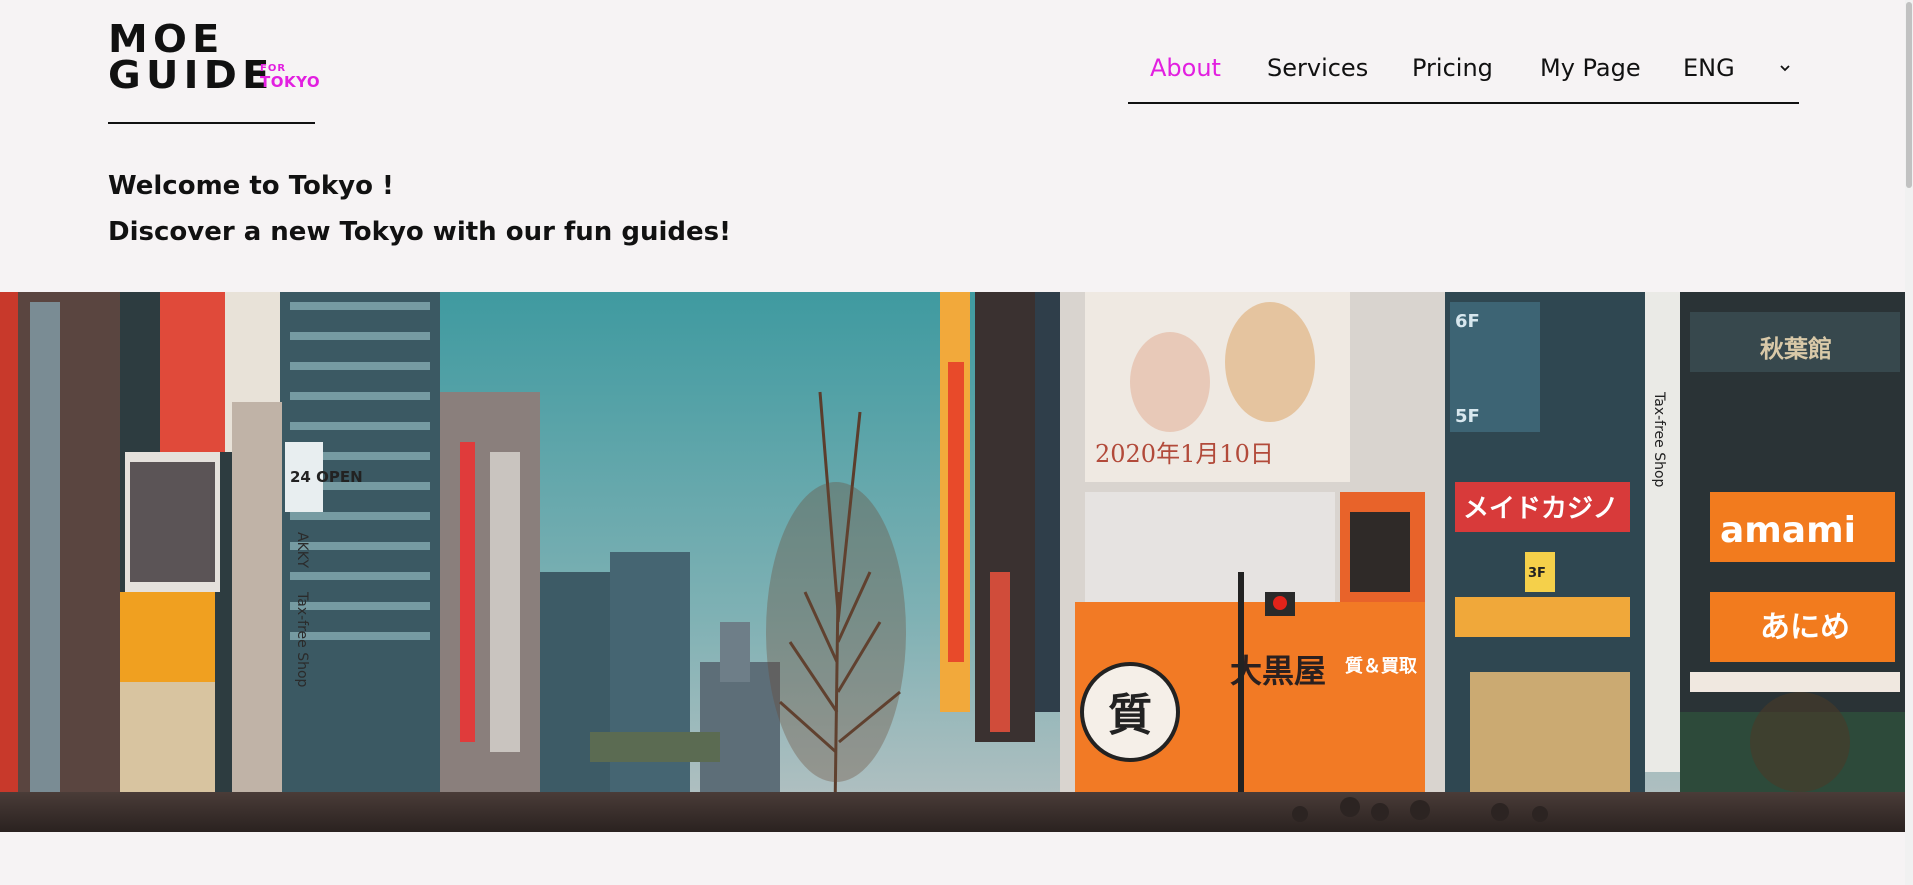  I want to click on scrollbar-thumb, so click(1909, 95).